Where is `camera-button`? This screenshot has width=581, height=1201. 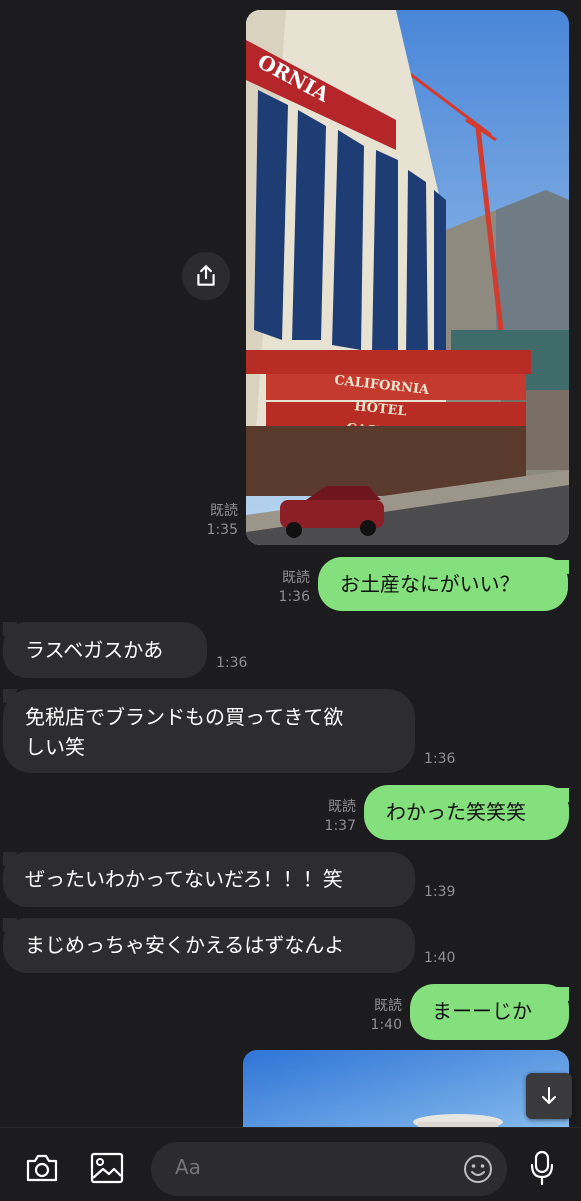 camera-button is located at coordinates (42, 1168).